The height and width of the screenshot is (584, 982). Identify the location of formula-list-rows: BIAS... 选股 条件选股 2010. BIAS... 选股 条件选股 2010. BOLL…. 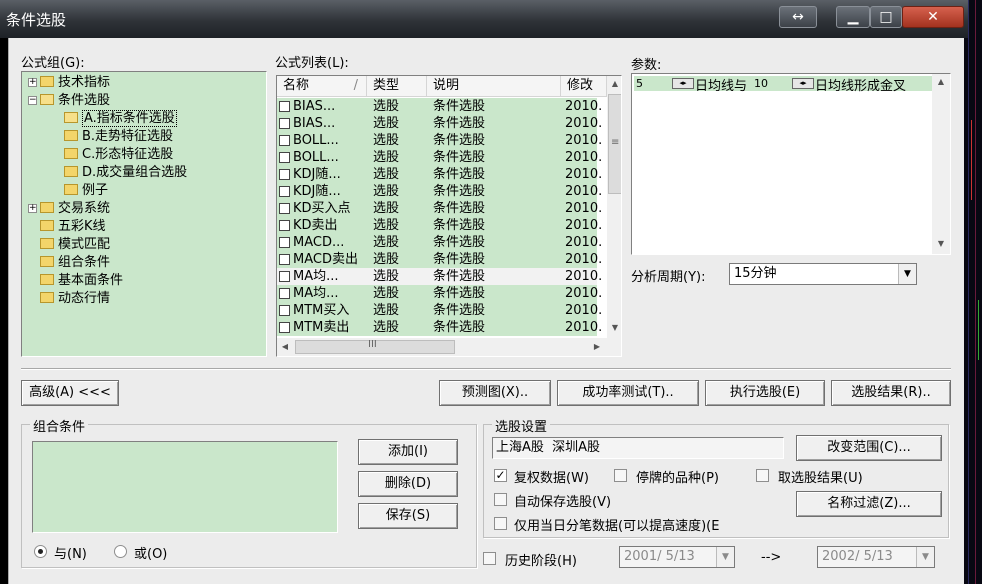
(442, 218).